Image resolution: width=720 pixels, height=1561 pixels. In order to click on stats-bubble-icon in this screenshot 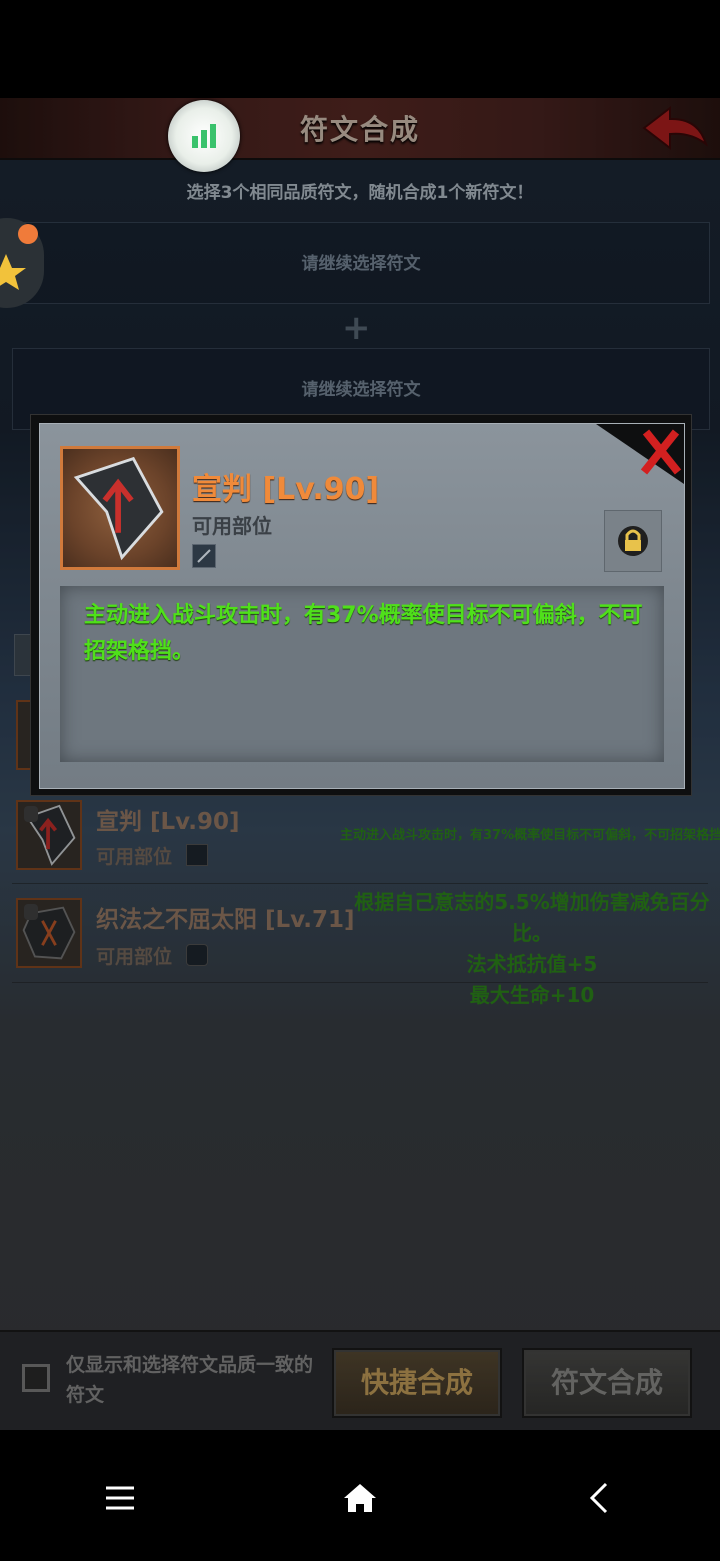, I will do `click(204, 136)`.